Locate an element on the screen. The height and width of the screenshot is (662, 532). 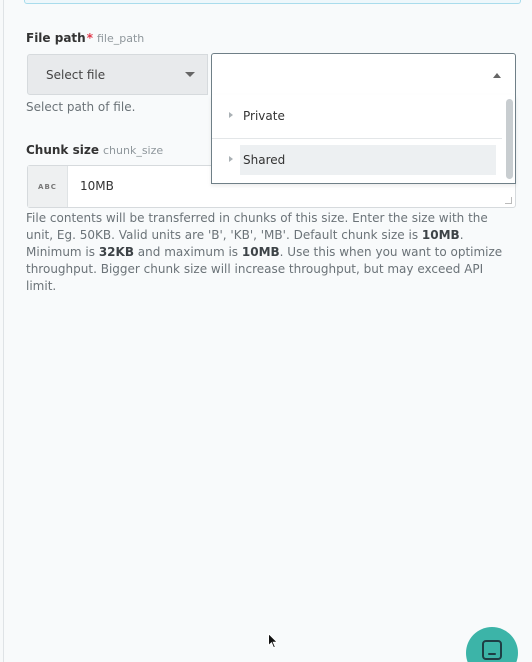
chunk-size-value: 10MB is located at coordinates (97, 186).